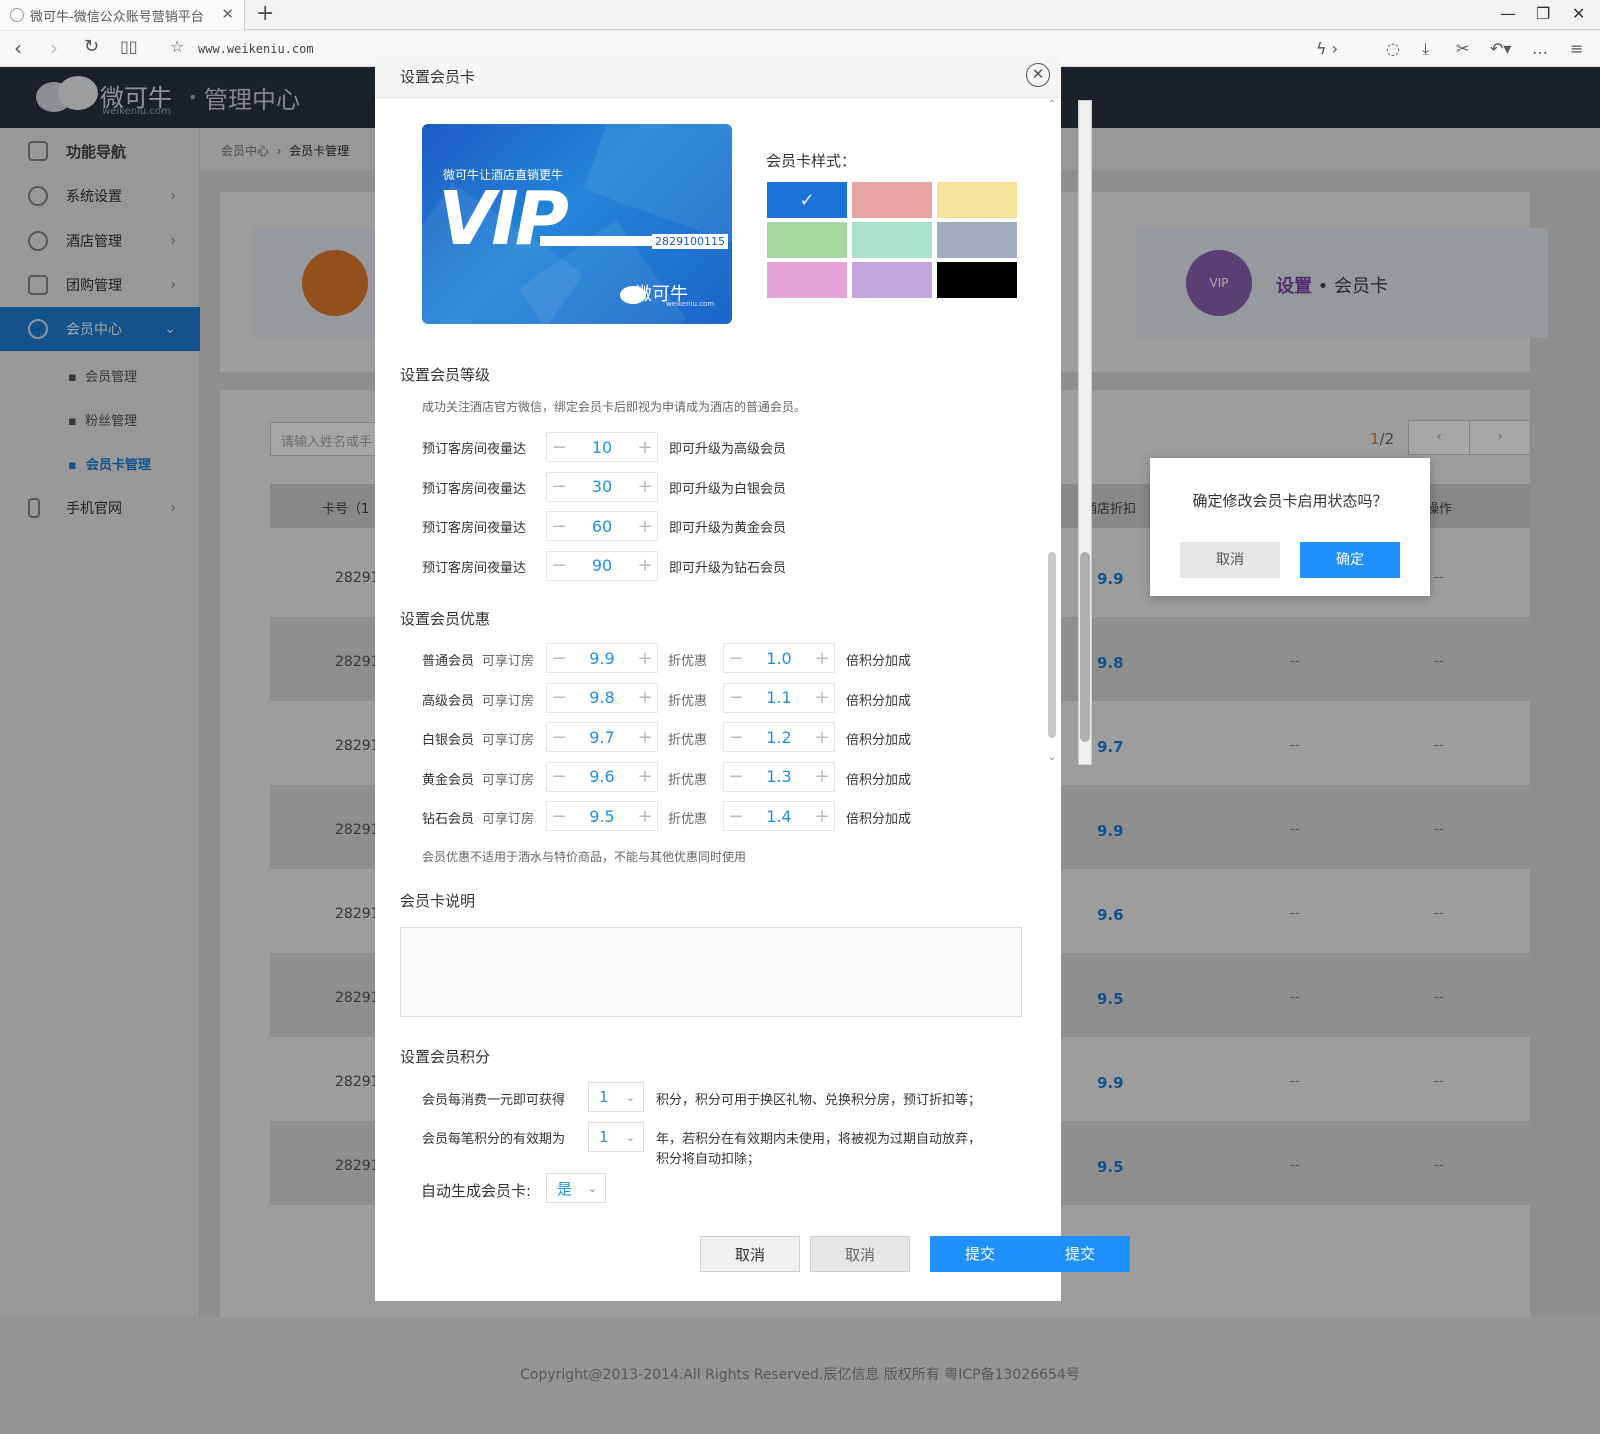 The image size is (1600, 1434). I want to click on level-nights-stepper: −10 +, so click(602, 447).